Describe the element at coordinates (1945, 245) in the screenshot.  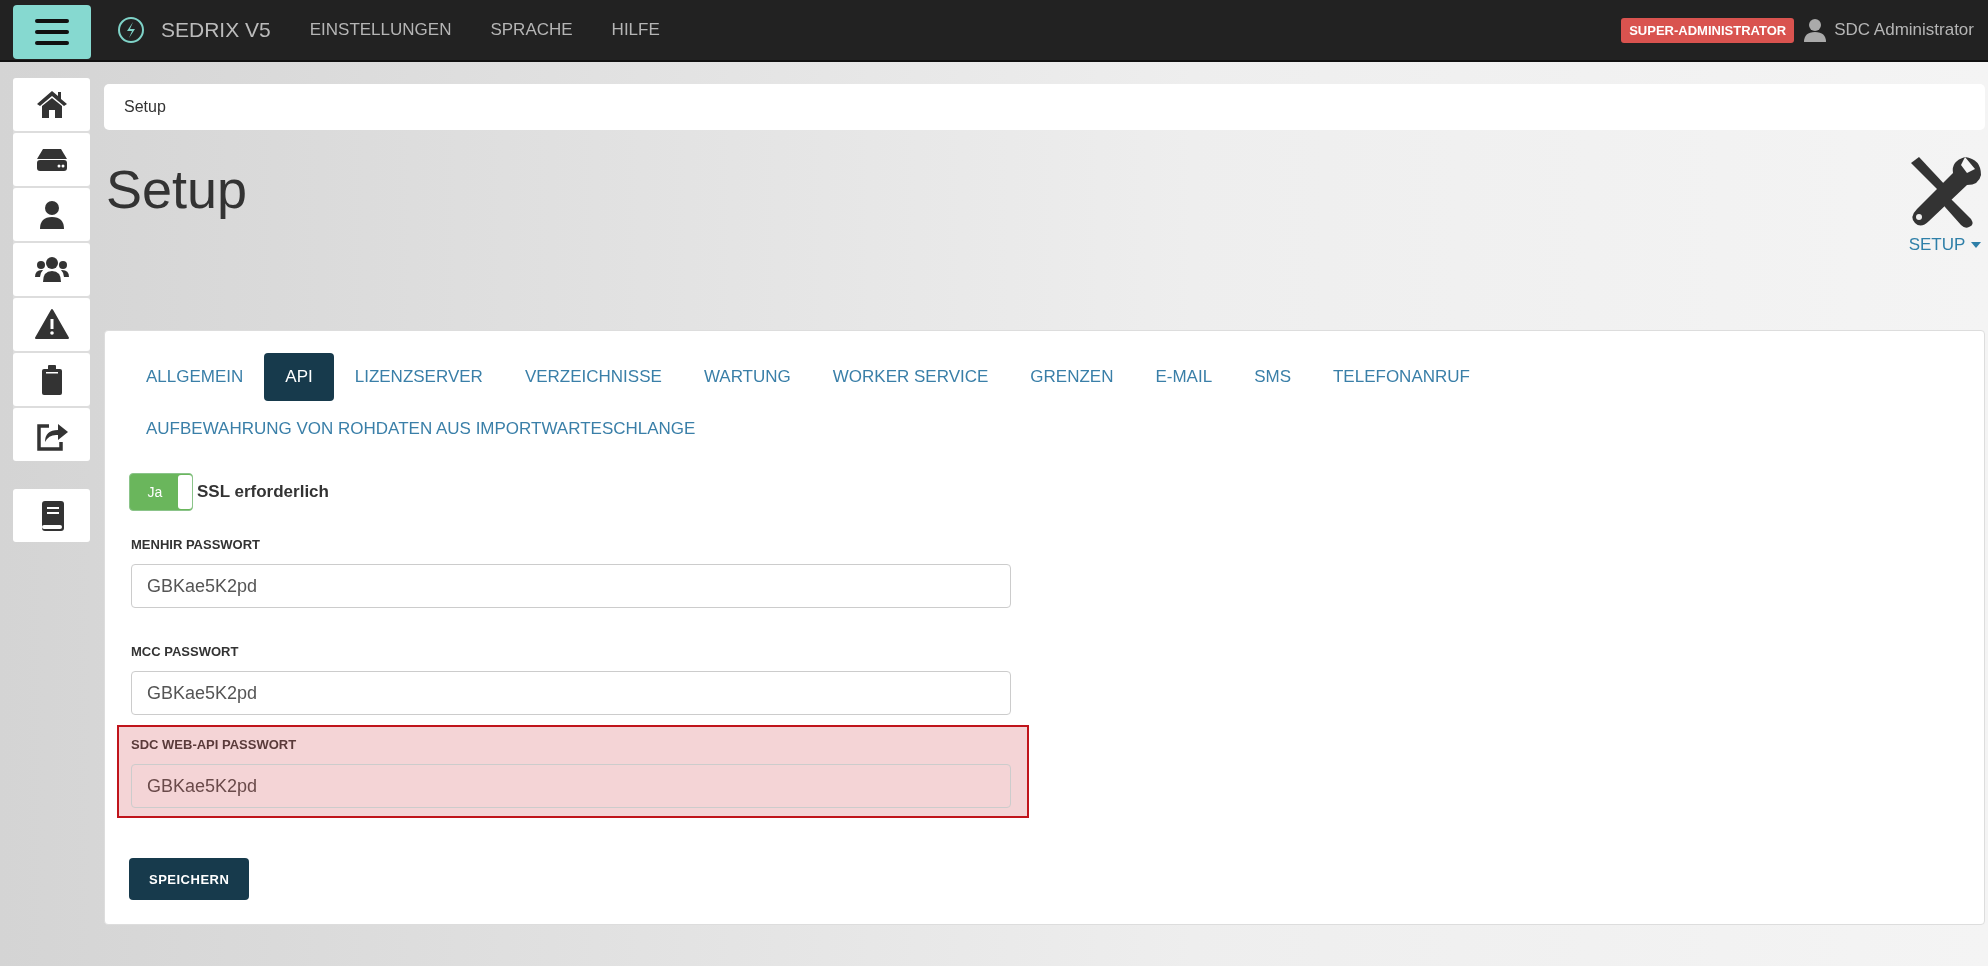
I see `setup-dropdown: SETUP` at that location.